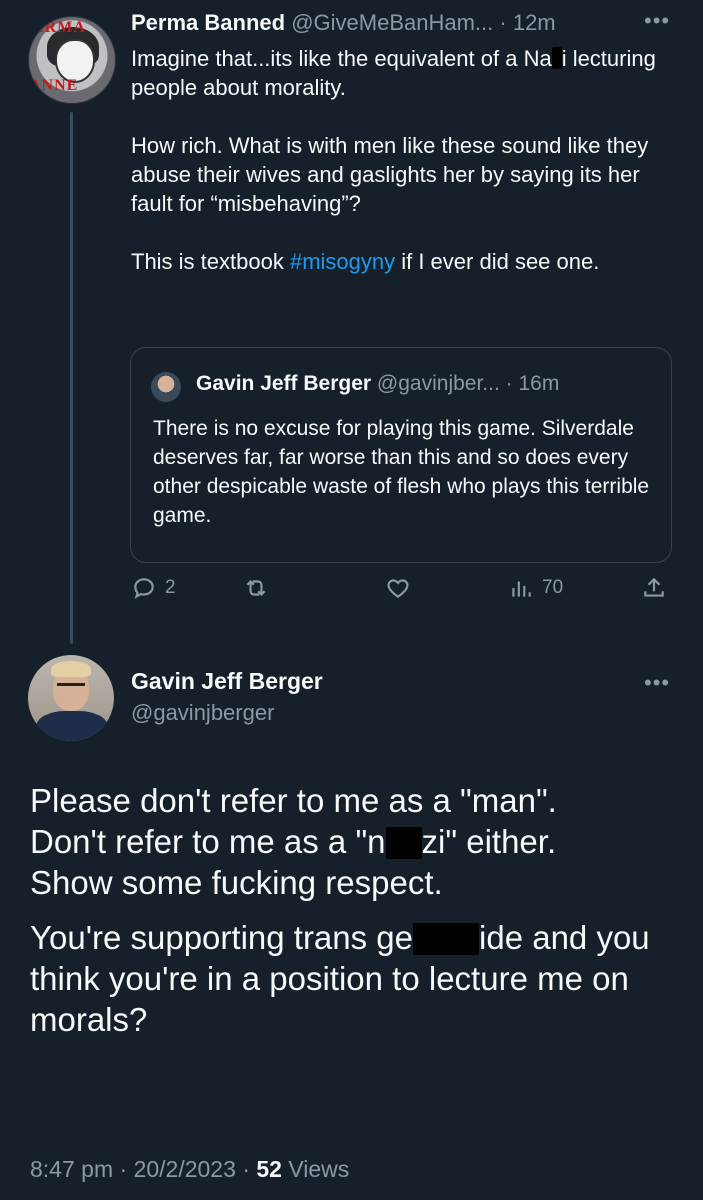 This screenshot has height=1200, width=703. What do you see at coordinates (71, 378) in the screenshot?
I see `thread-connector-line` at bounding box center [71, 378].